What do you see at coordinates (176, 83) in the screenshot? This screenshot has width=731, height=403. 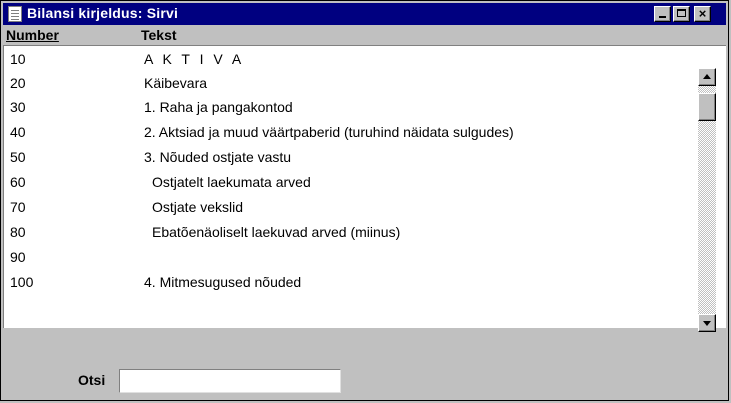 I see `row-text: Käibevara` at bounding box center [176, 83].